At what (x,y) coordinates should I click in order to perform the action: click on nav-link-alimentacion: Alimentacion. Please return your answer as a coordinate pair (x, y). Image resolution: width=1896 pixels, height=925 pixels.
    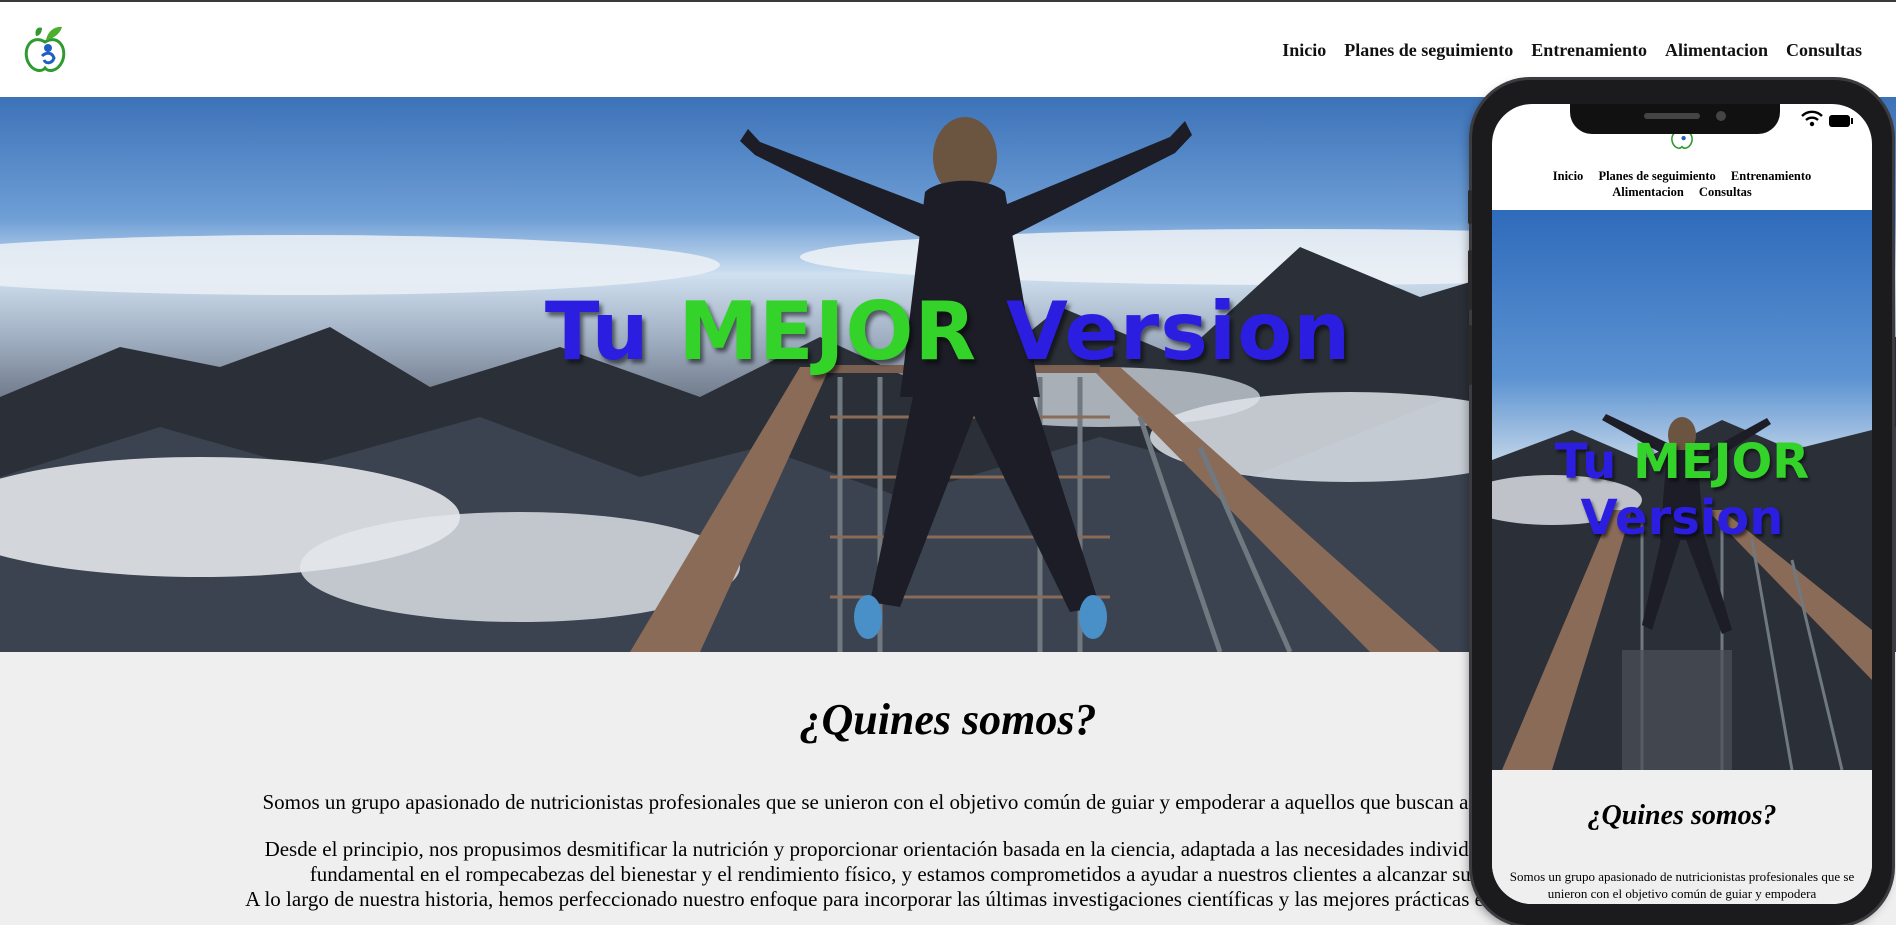
    Looking at the image, I should click on (1716, 50).